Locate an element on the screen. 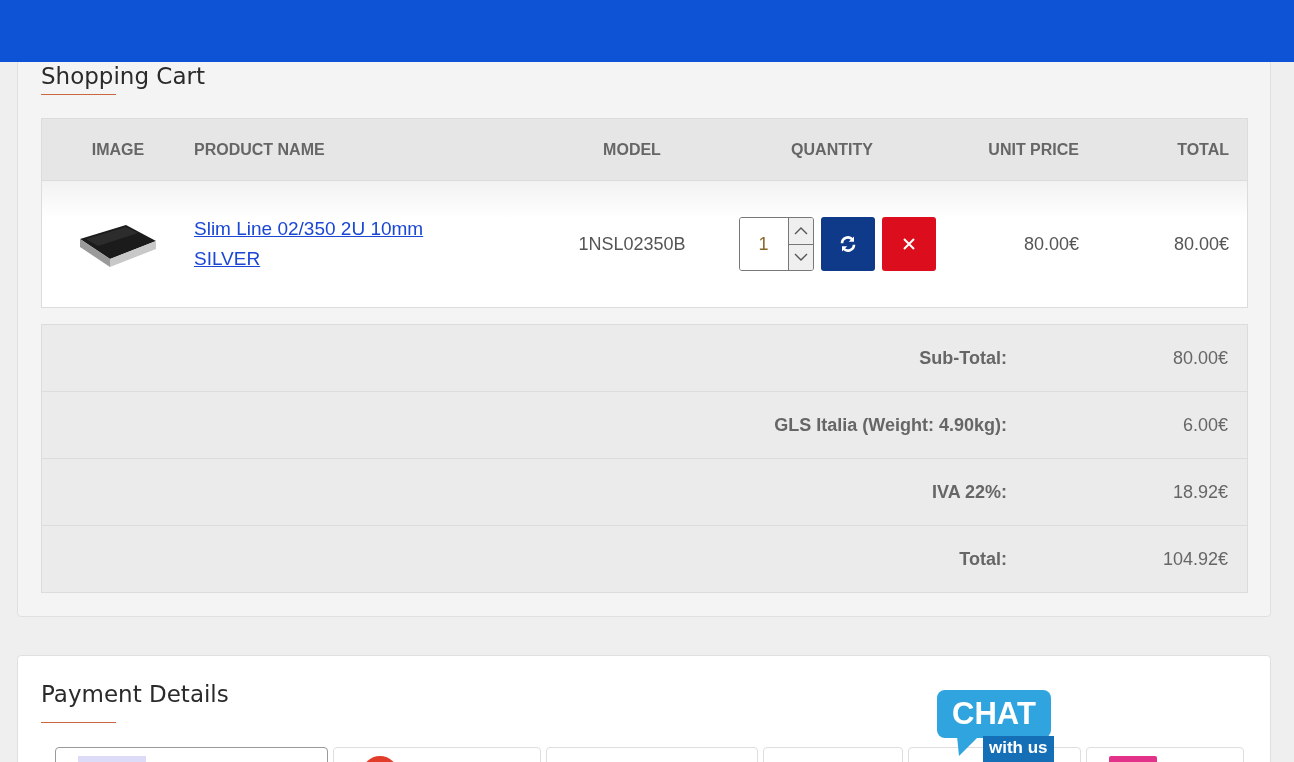 The height and width of the screenshot is (762, 1294). total-label: GLS Italia (Weight: 4.90kg): is located at coordinates (890, 425).